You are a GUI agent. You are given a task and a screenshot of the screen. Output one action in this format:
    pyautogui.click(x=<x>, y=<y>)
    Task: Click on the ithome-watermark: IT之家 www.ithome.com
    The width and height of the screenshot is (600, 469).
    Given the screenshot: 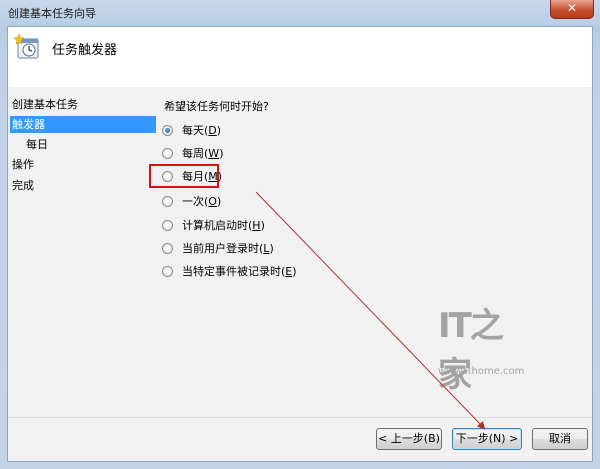 What is the action you would take?
    pyautogui.click(x=483, y=346)
    